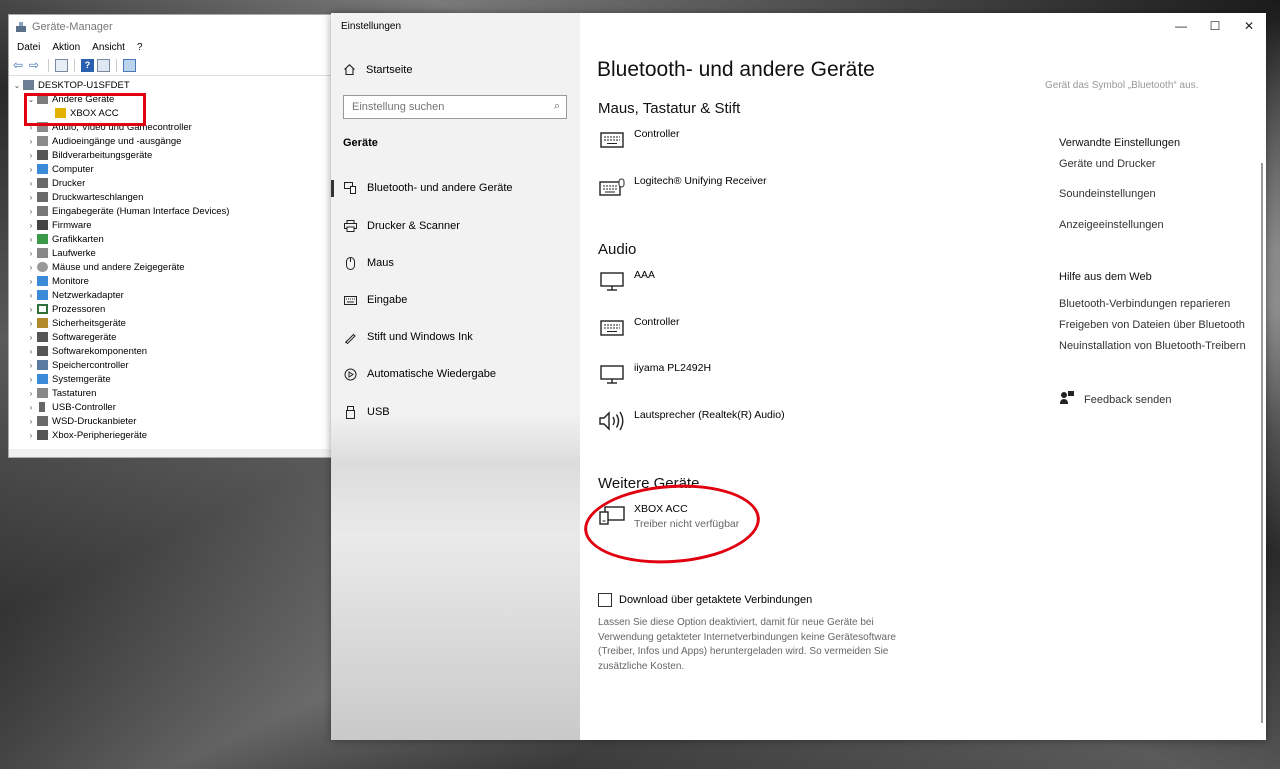 This screenshot has height=769, width=1280. What do you see at coordinates (173, 141) in the screenshot?
I see `tree-item-audio-io: › Audioeingänge und -ausgänge` at bounding box center [173, 141].